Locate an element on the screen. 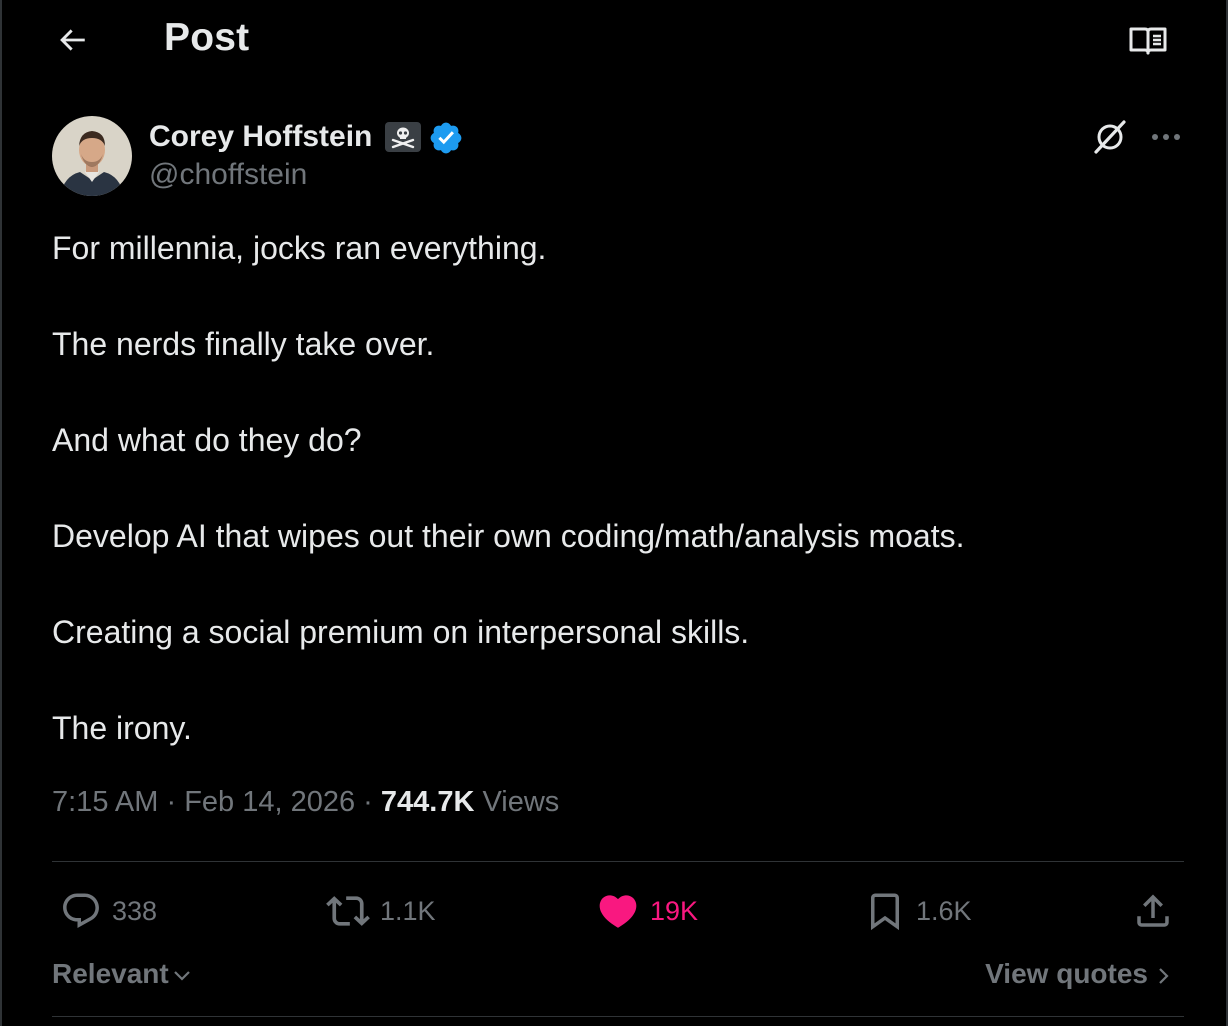 The width and height of the screenshot is (1228, 1026). bookmark-icon is located at coordinates (885, 912).